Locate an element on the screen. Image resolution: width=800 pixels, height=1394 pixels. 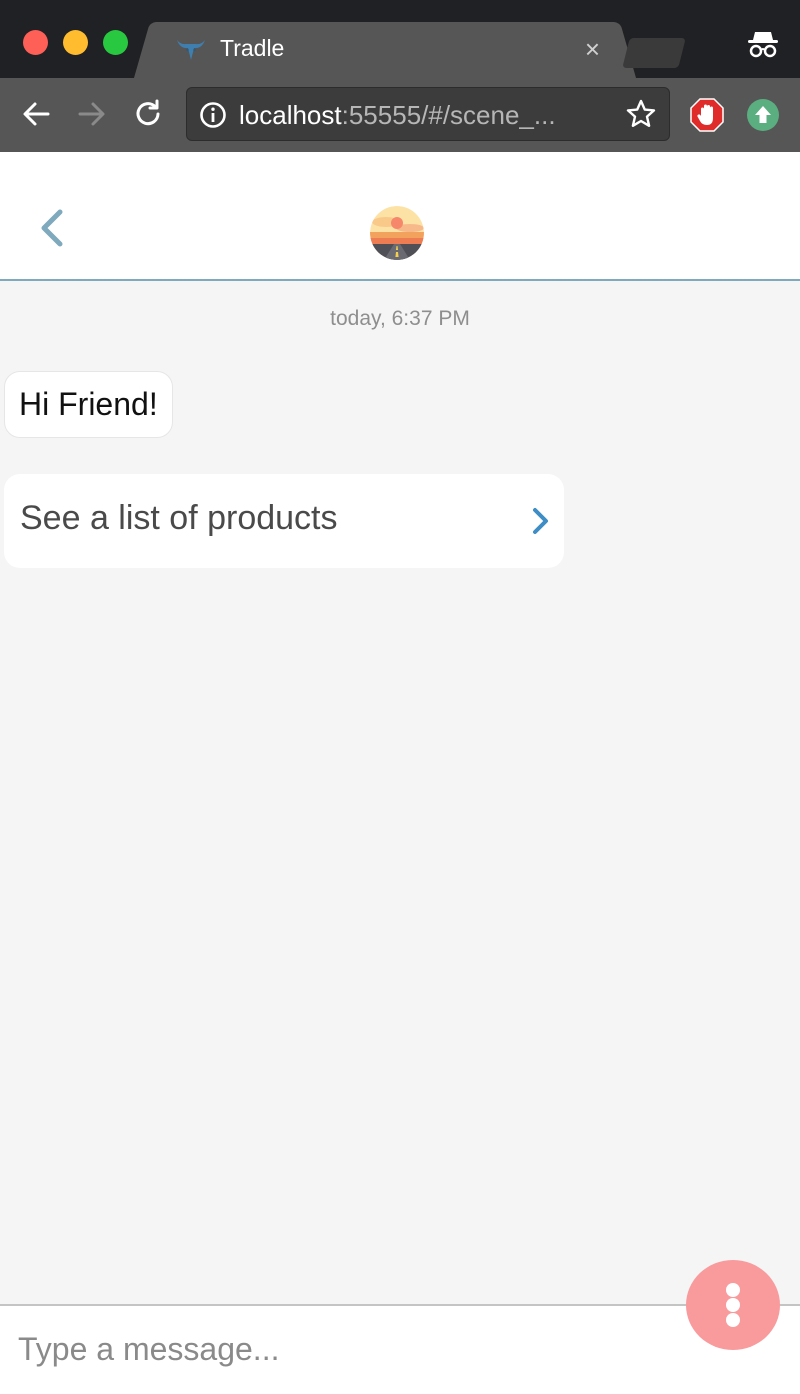
message-composer is located at coordinates (400, 1349).